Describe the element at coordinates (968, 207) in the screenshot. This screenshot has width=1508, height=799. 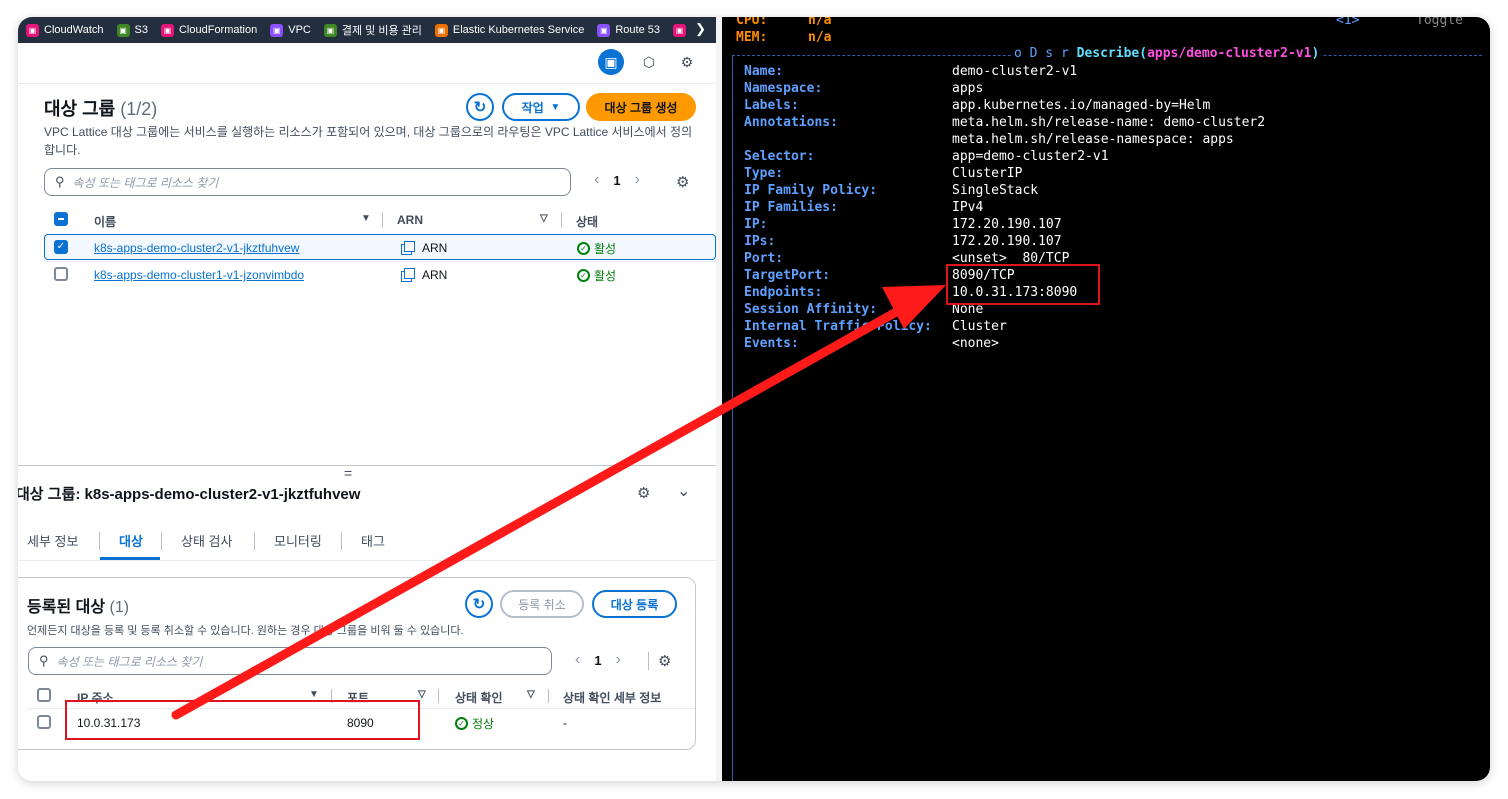
I see `describe-value: IPv4` at that location.